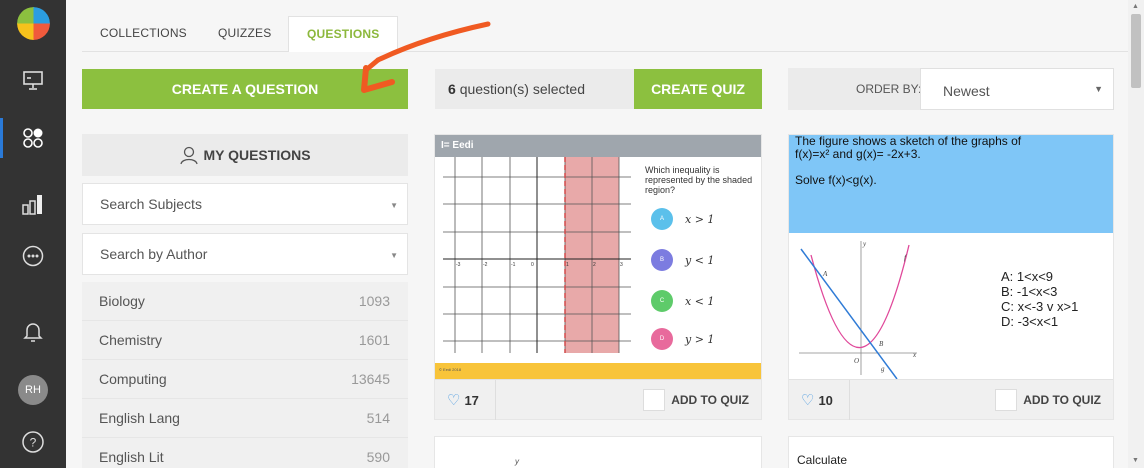 Image resolution: width=1144 pixels, height=468 pixels. What do you see at coordinates (808, 400) in the screenshot?
I see `heart-icon: ♡` at bounding box center [808, 400].